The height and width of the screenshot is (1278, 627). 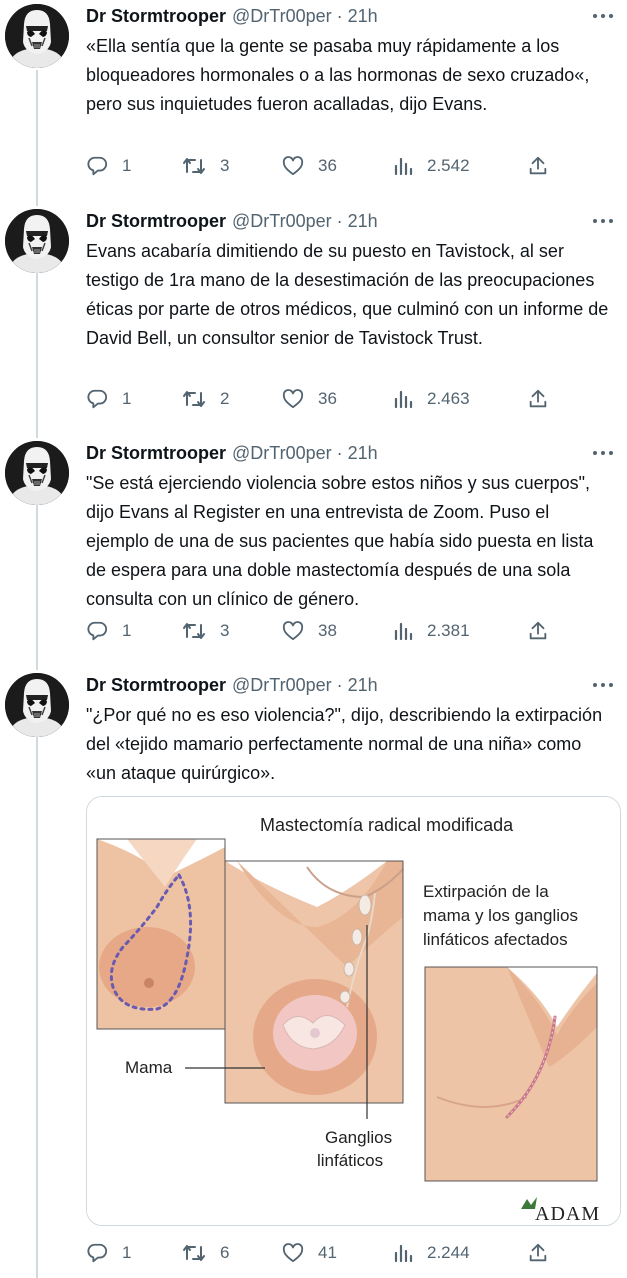 What do you see at coordinates (448, 165) in the screenshot?
I see `view-count: 2.542` at bounding box center [448, 165].